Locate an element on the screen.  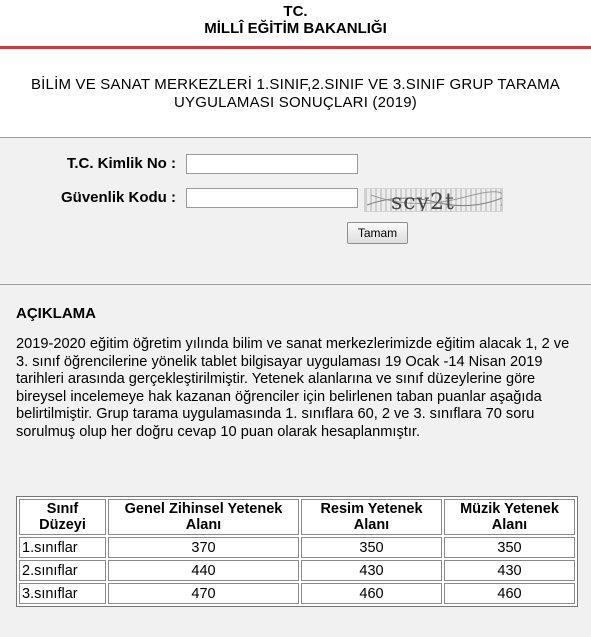
tc-kimlik-input is located at coordinates (272, 164).